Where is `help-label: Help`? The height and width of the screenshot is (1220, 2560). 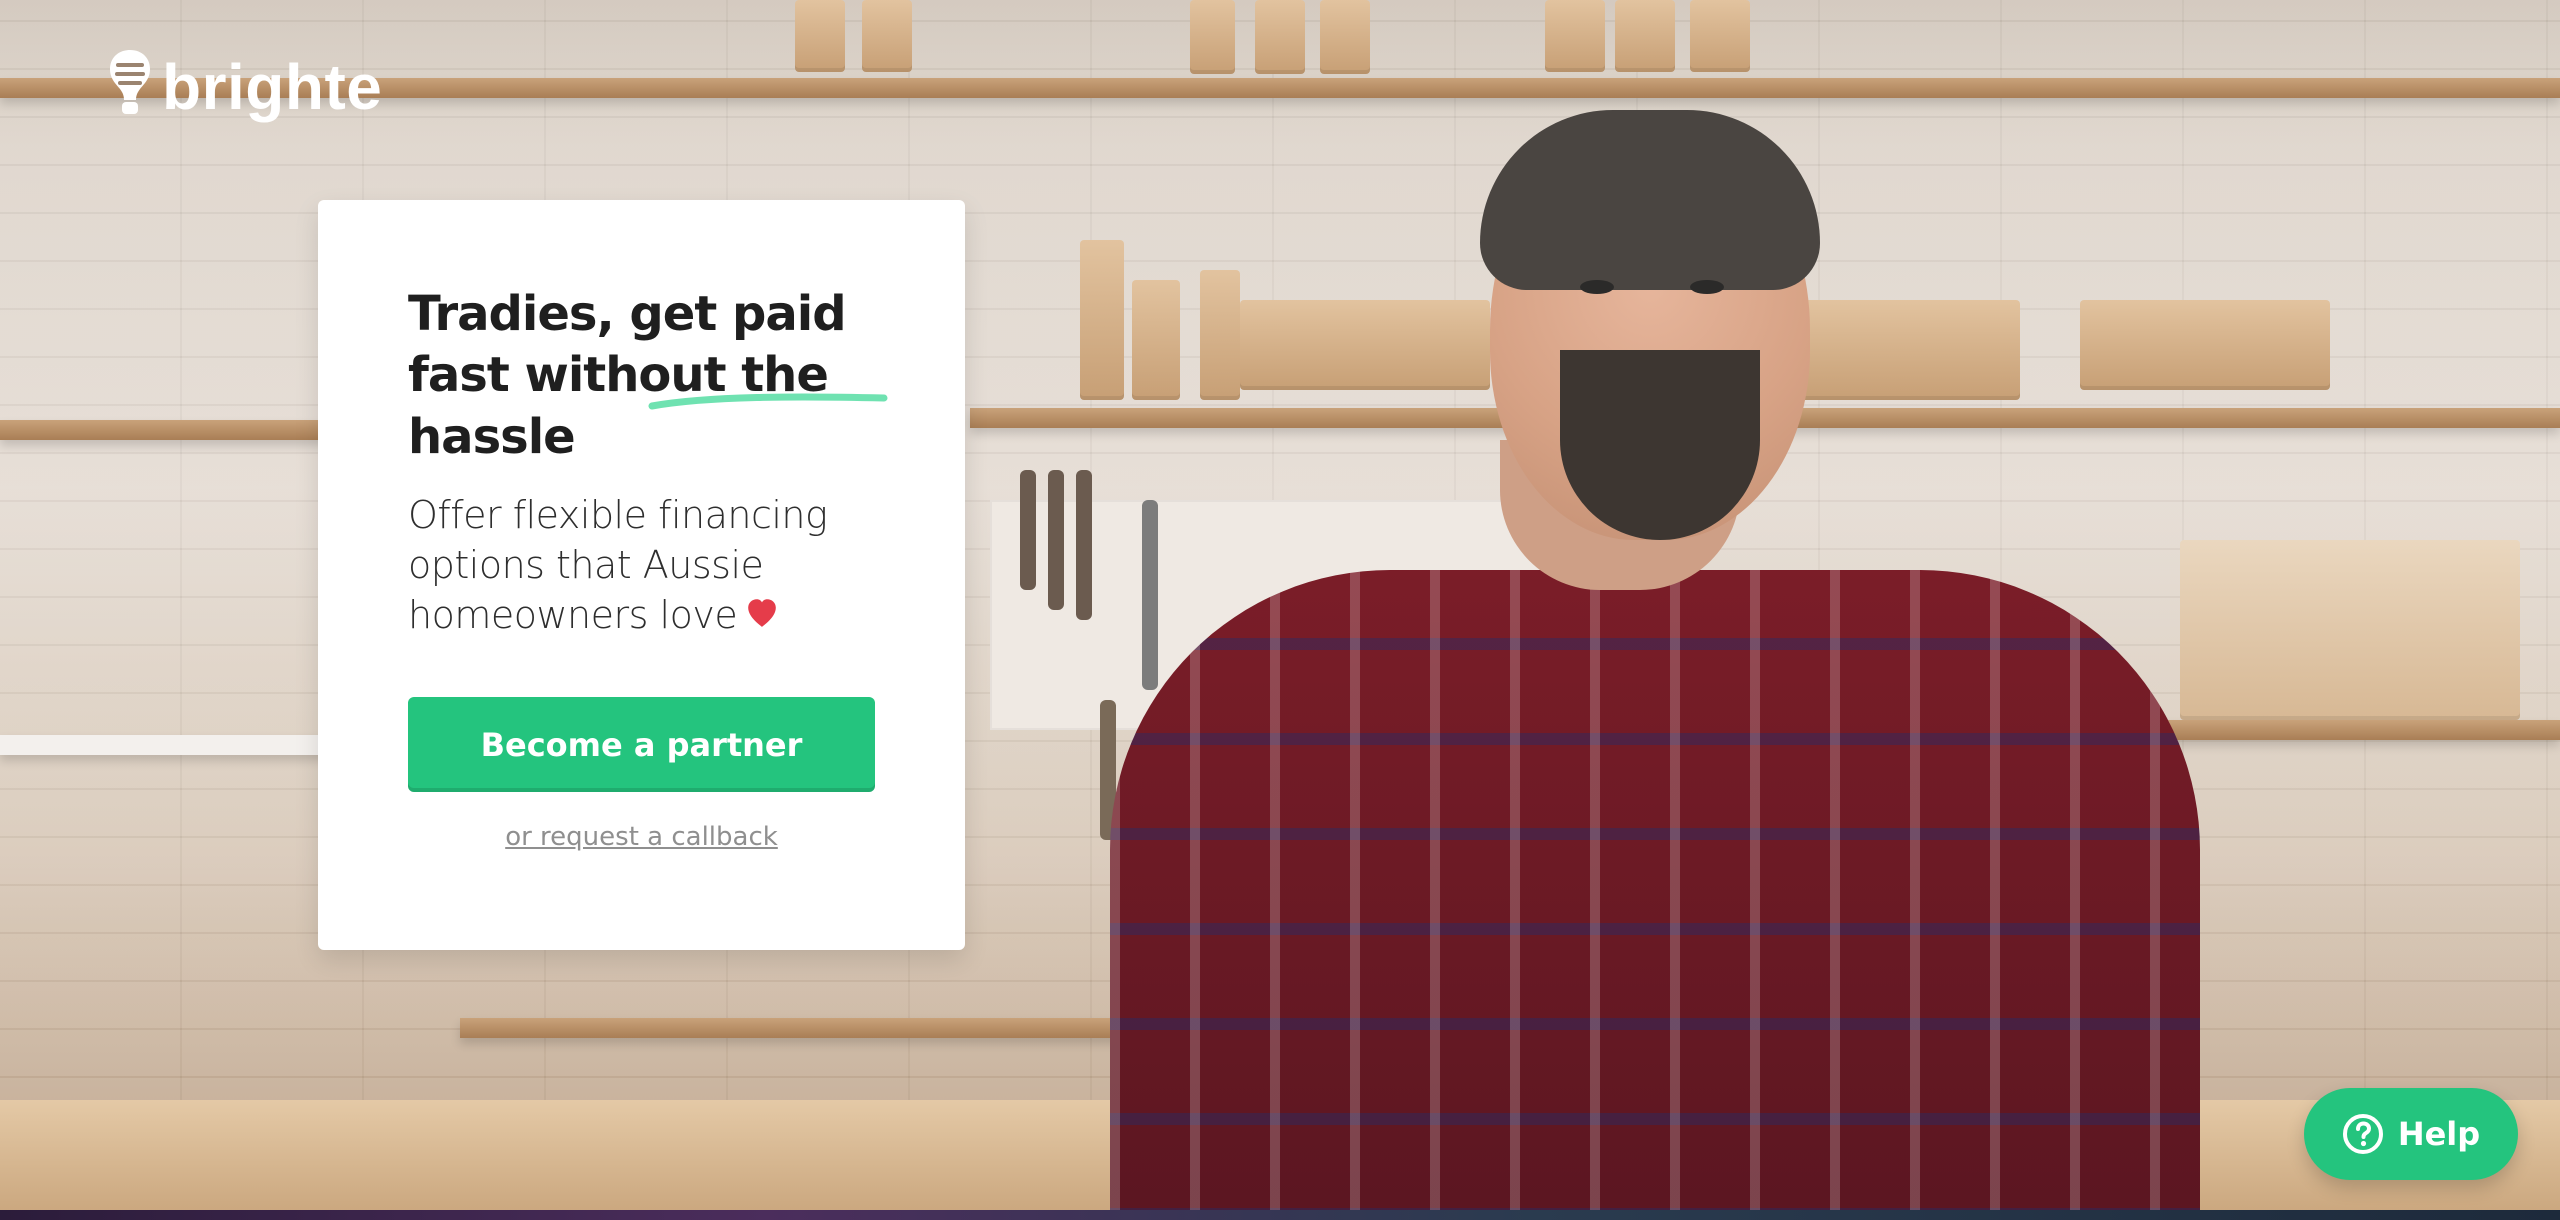
help-label: Help is located at coordinates (2439, 1134).